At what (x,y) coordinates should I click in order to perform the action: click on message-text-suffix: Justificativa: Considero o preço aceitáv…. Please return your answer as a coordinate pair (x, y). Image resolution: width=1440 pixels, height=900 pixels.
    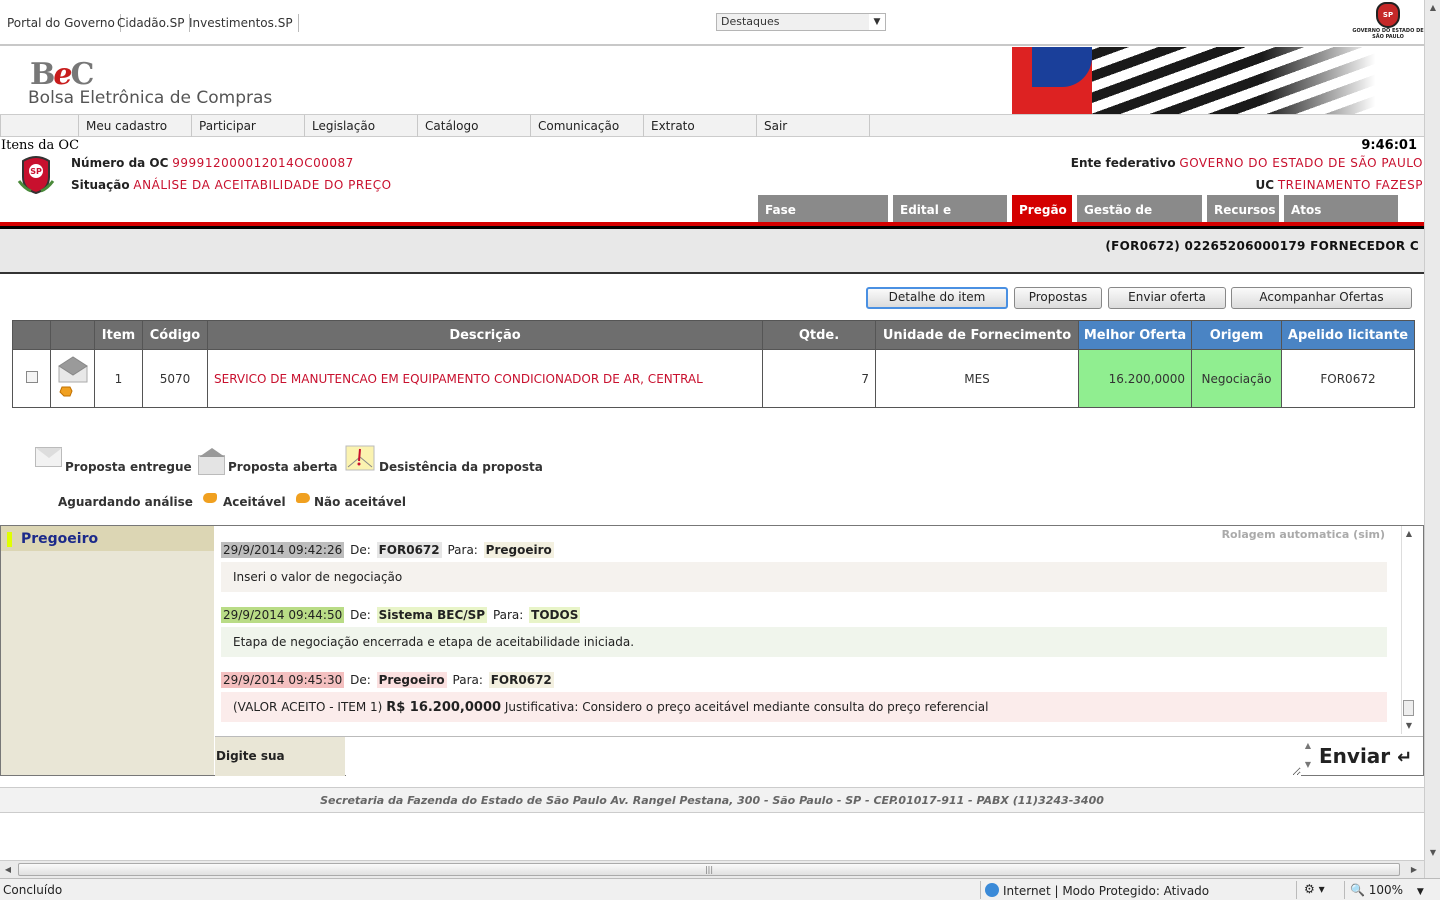
    Looking at the image, I should click on (746, 707).